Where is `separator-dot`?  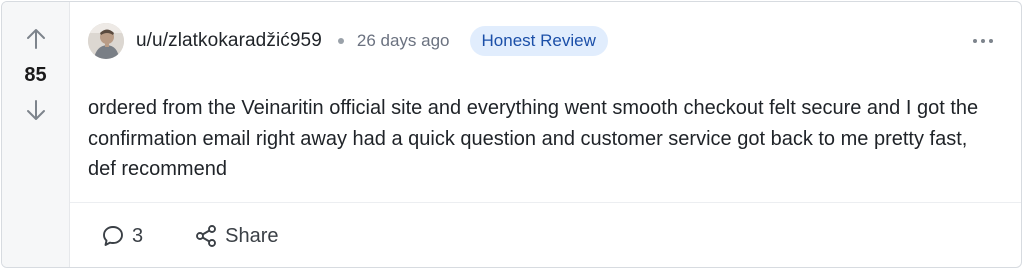 separator-dot is located at coordinates (340, 41).